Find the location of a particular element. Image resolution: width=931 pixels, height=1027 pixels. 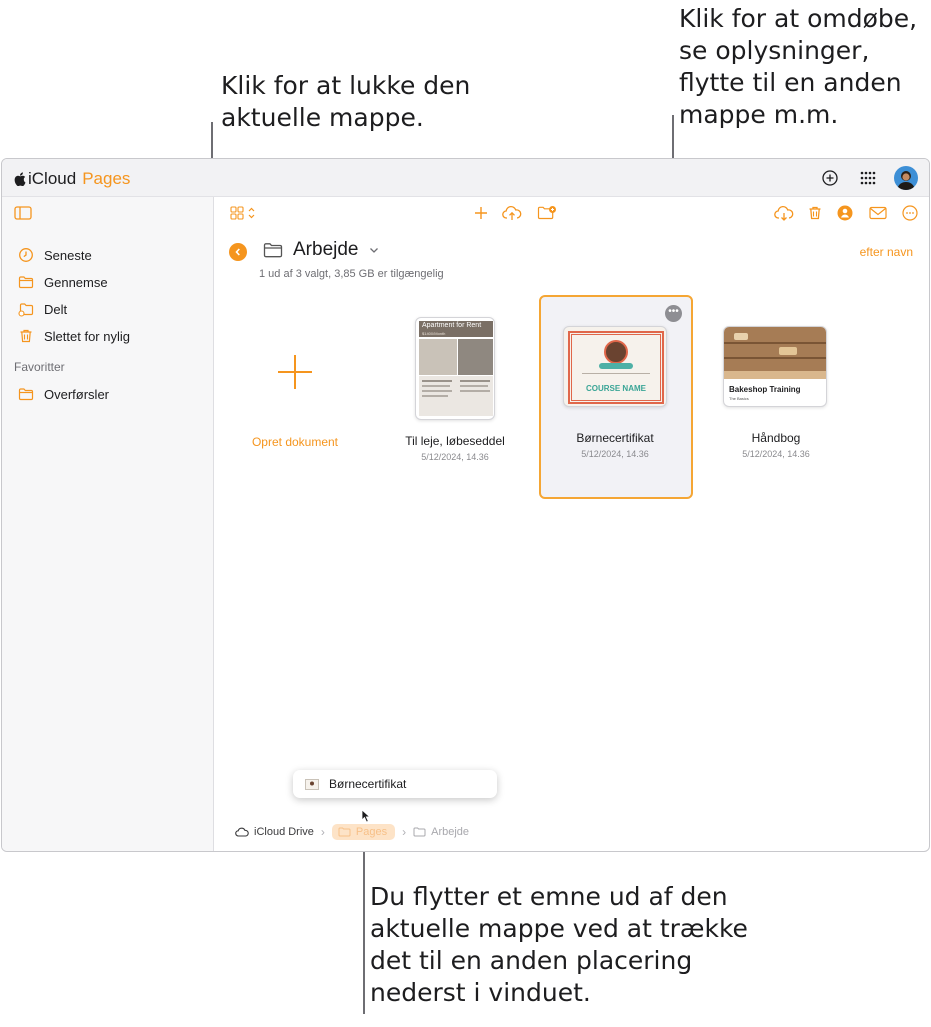

folder-title: Arbejde is located at coordinates (321, 250).